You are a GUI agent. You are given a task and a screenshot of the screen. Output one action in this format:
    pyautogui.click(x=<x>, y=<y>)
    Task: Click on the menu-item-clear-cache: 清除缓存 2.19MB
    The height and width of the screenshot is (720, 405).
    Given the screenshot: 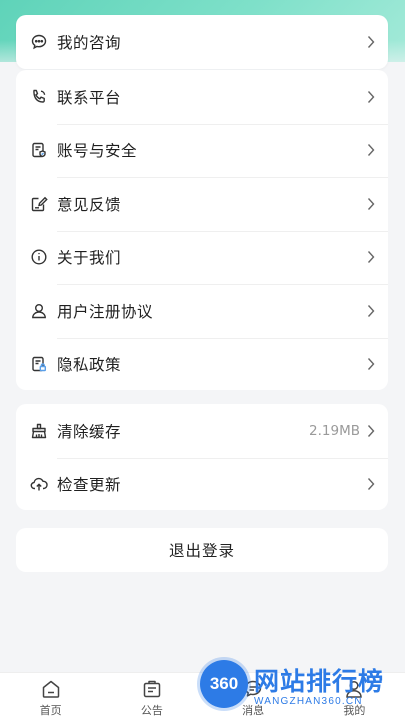 What is the action you would take?
    pyautogui.click(x=202, y=431)
    